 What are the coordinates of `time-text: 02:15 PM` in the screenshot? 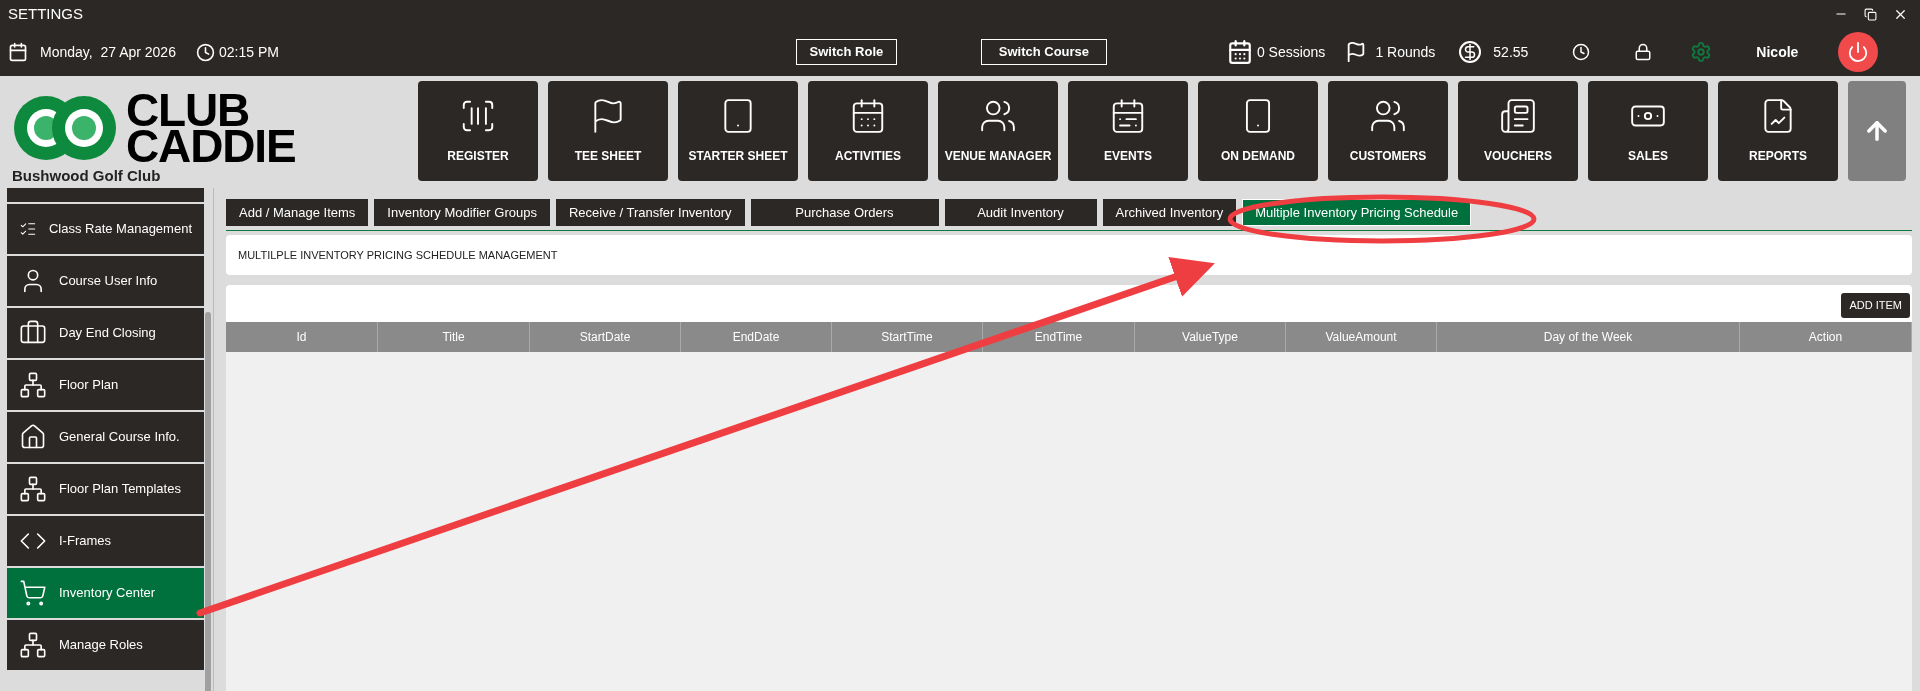 It's located at (248, 52).